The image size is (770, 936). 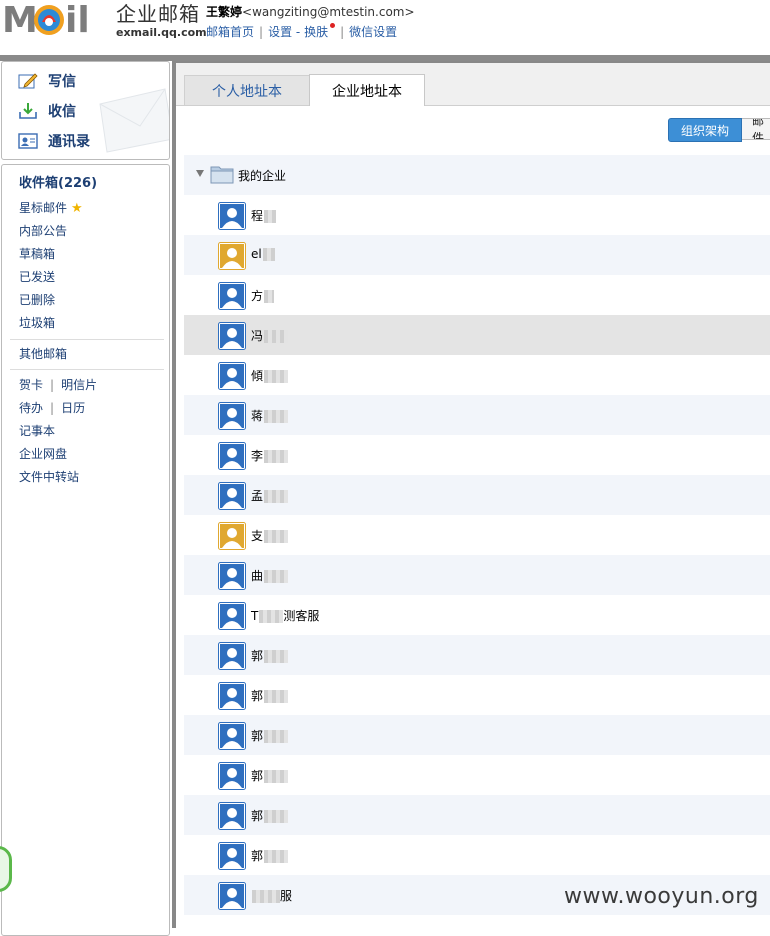 What do you see at coordinates (47, 81) in the screenshot?
I see `compose-button: 写信` at bounding box center [47, 81].